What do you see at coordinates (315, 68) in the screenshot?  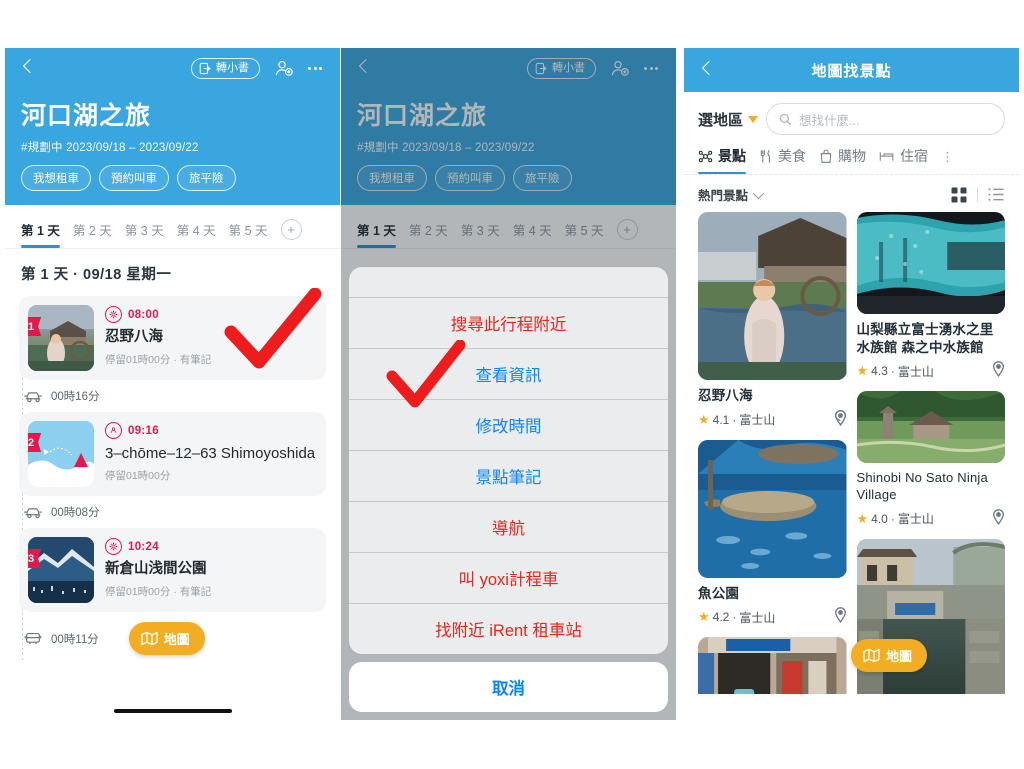 I see `more-options-icon` at bounding box center [315, 68].